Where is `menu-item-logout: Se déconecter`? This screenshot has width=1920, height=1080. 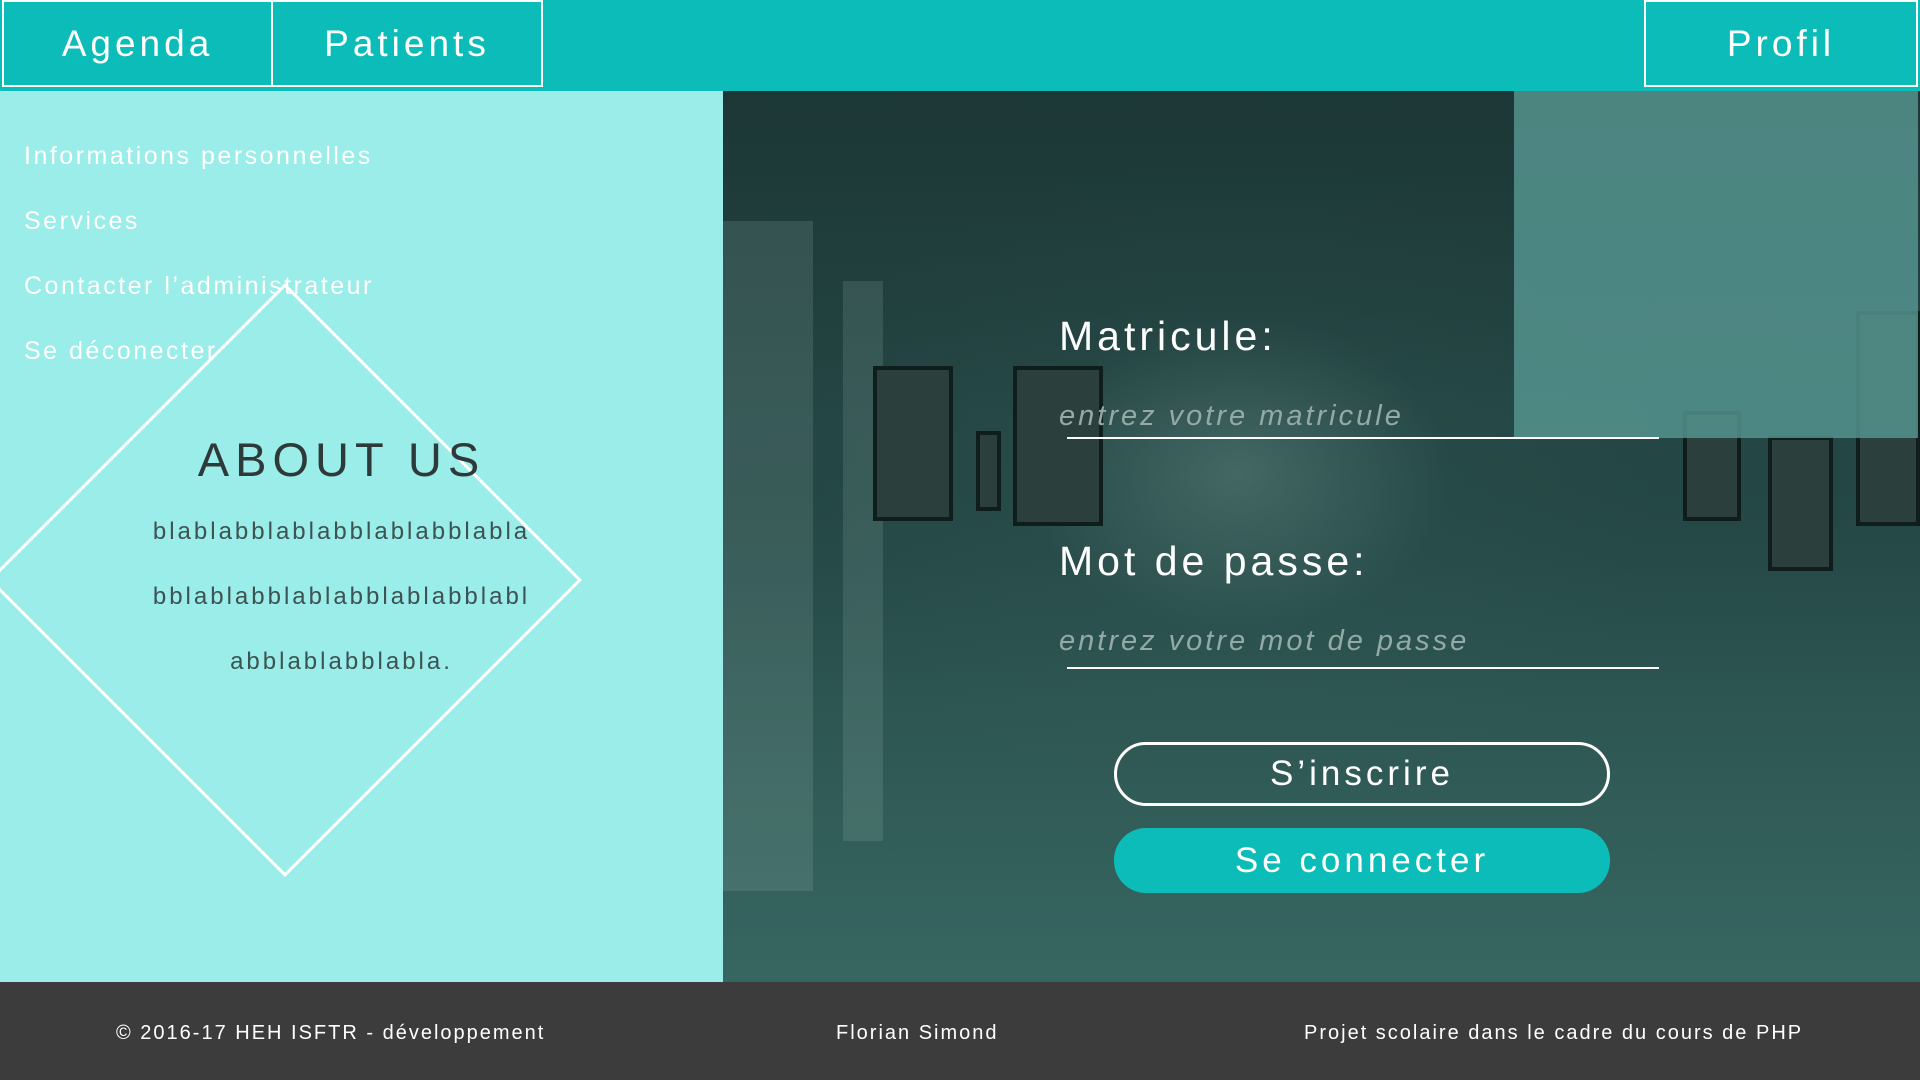 menu-item-logout: Se déconecter is located at coordinates (121, 351).